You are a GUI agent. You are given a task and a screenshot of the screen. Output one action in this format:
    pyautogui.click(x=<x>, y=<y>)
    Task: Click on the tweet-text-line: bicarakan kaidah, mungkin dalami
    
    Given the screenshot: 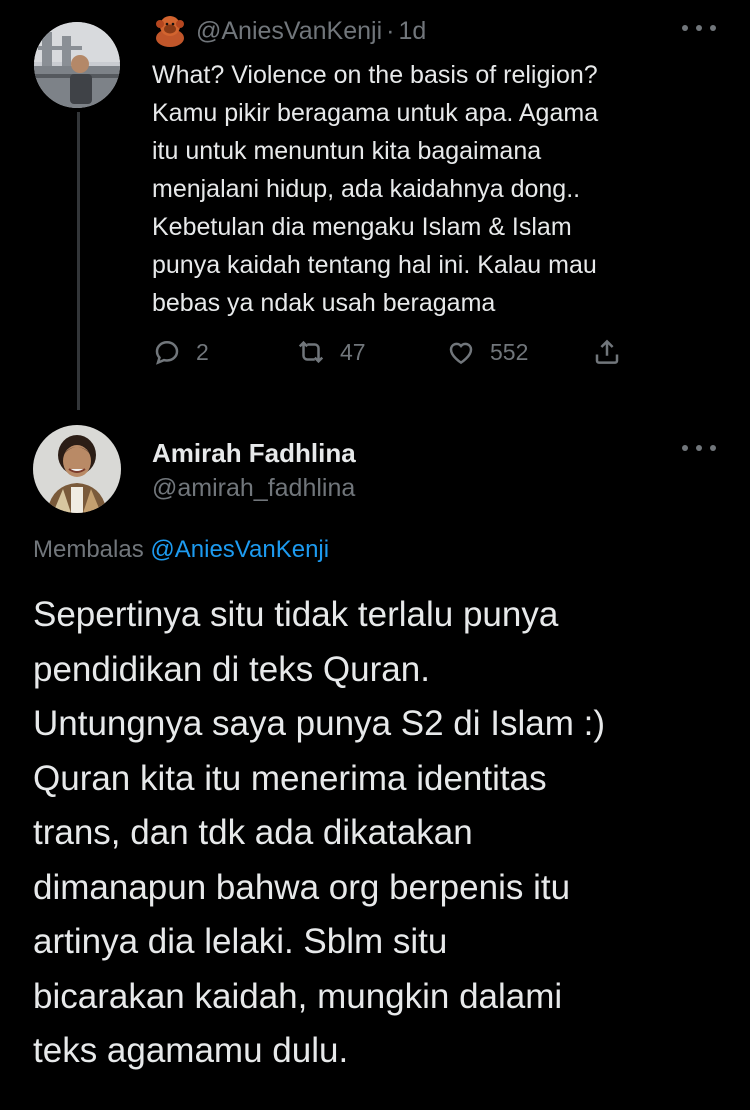 What is the action you would take?
    pyautogui.click(x=298, y=996)
    